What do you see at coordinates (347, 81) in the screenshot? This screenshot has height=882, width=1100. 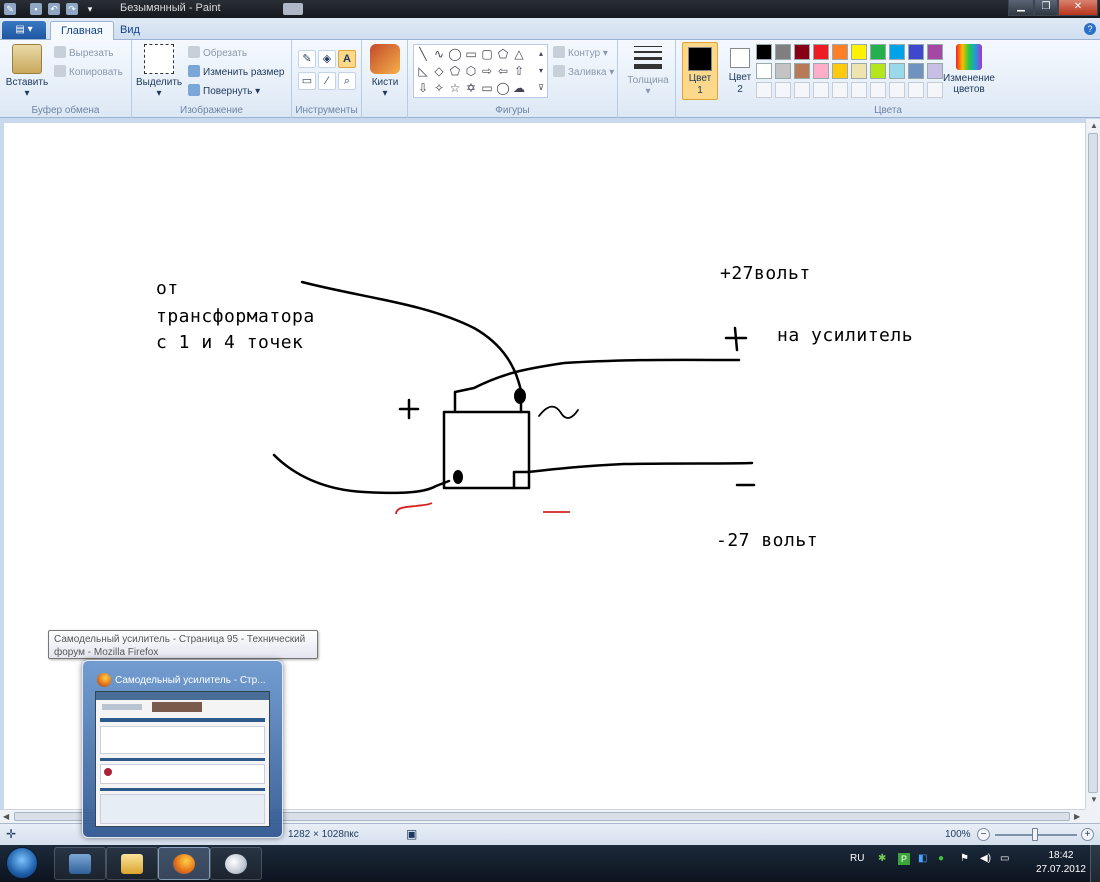 I see `magnifier-icon: ⌕` at bounding box center [347, 81].